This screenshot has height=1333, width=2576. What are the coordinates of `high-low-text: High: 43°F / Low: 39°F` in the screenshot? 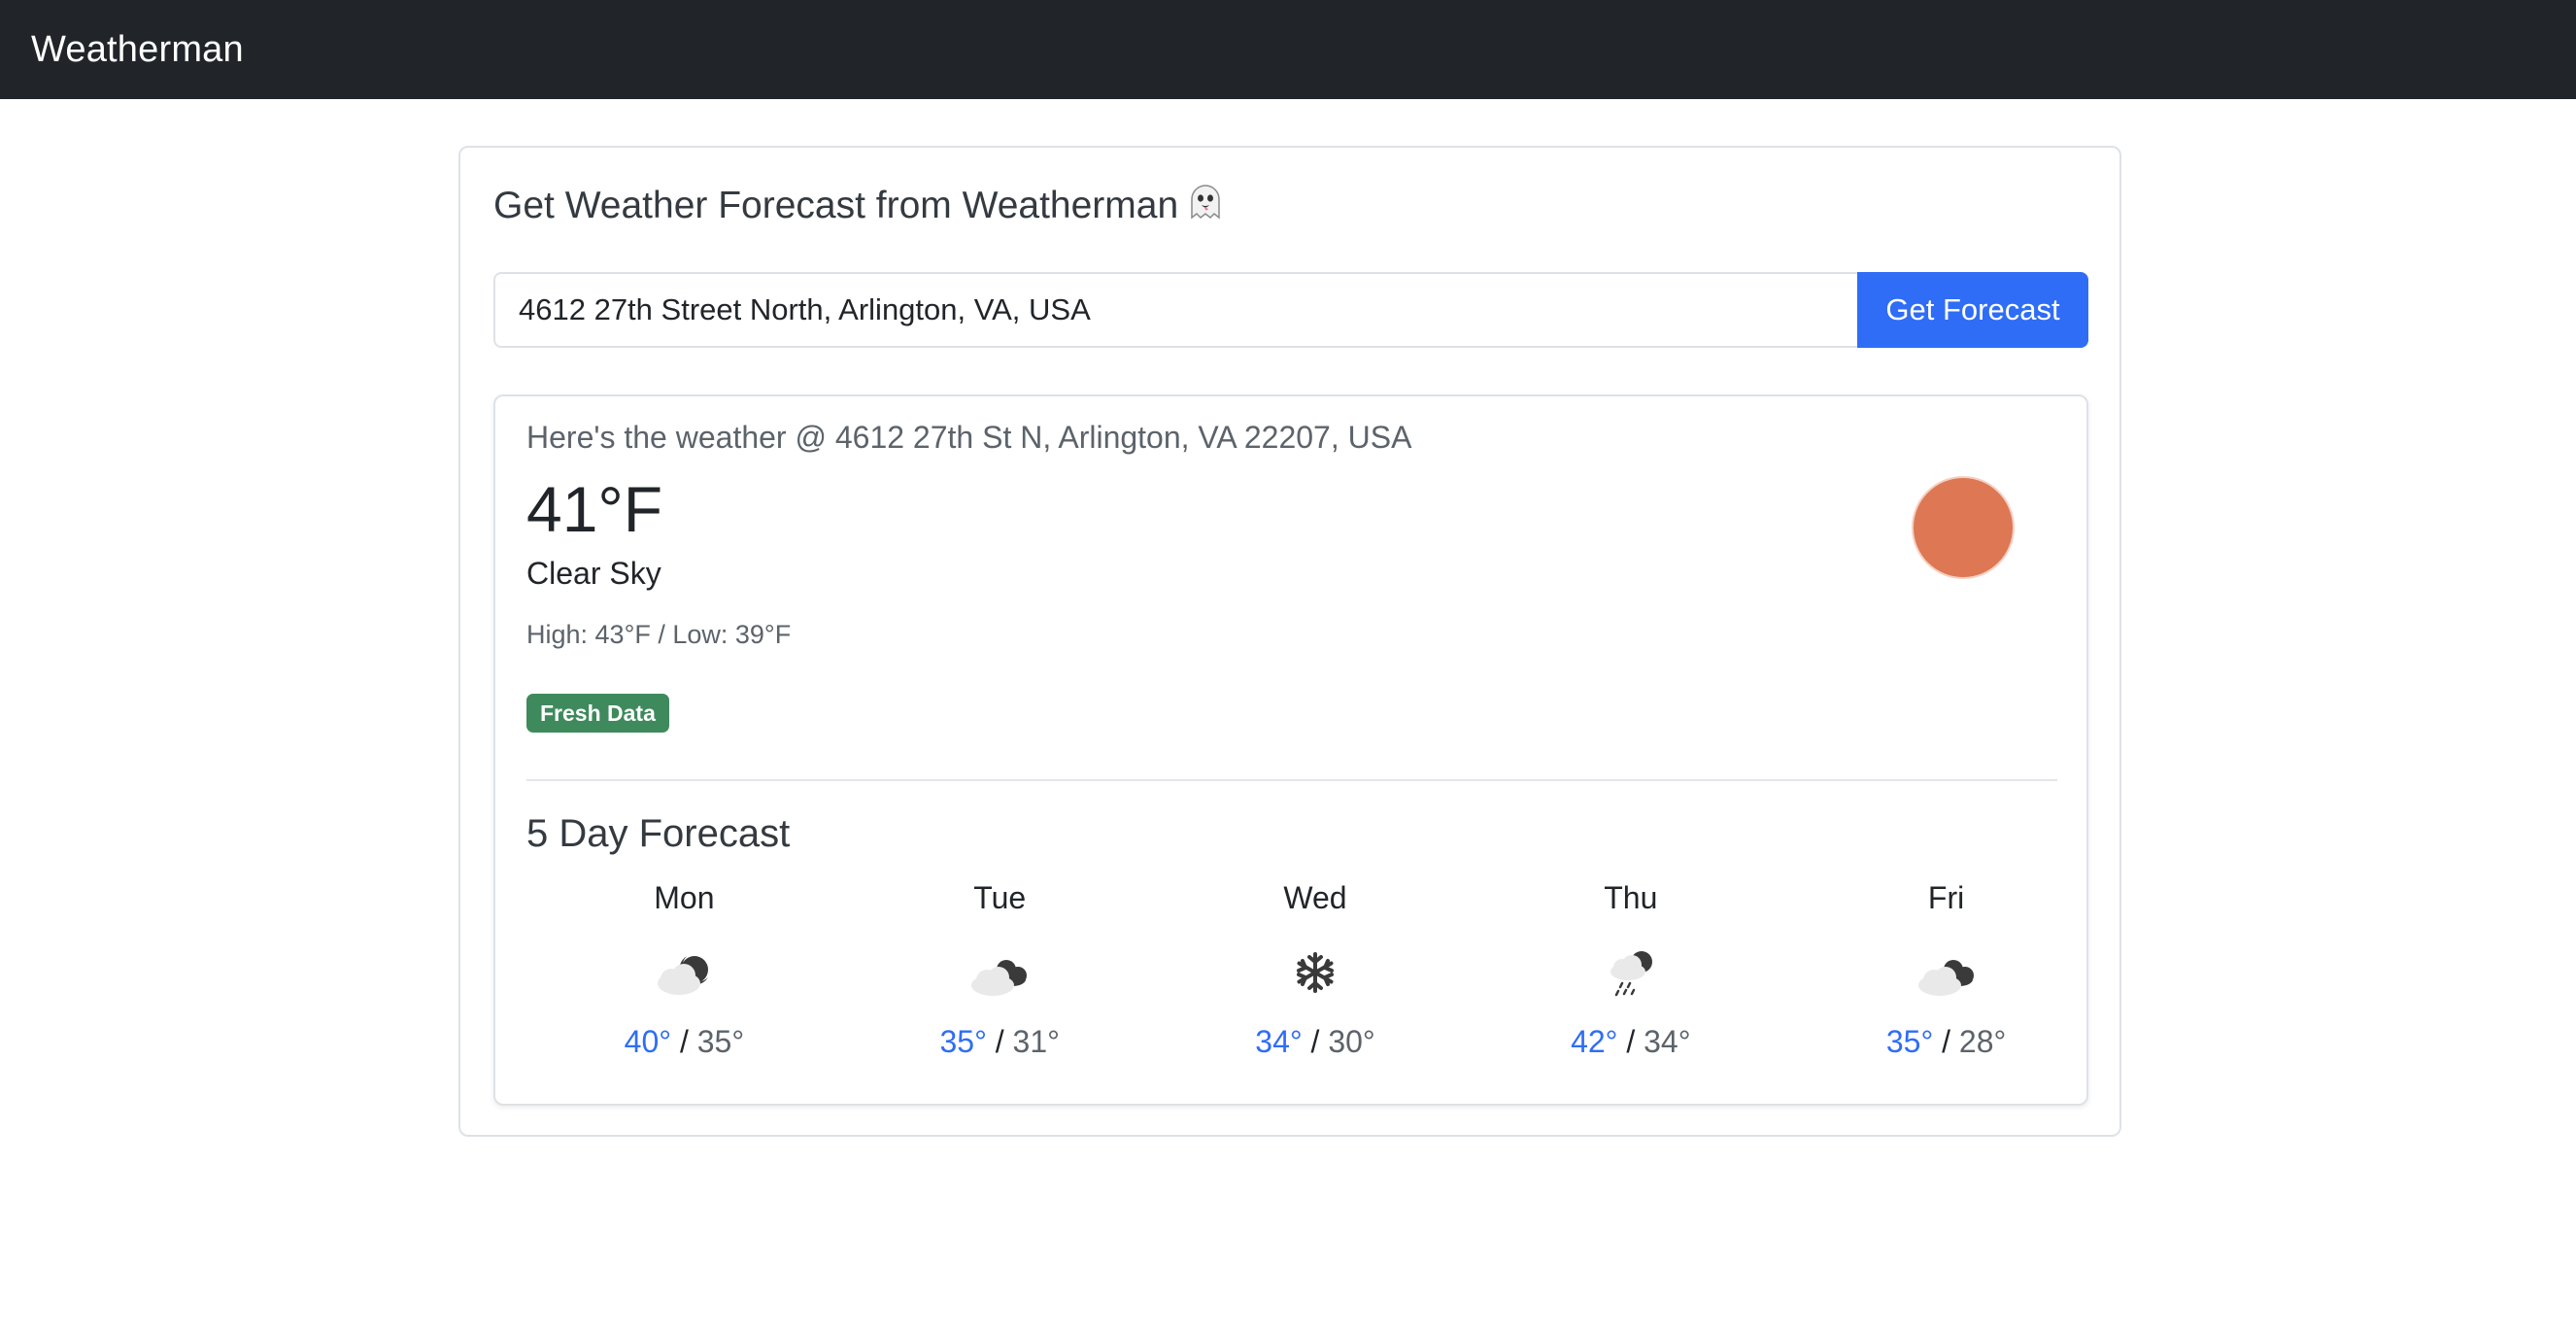 It's located at (659, 634).